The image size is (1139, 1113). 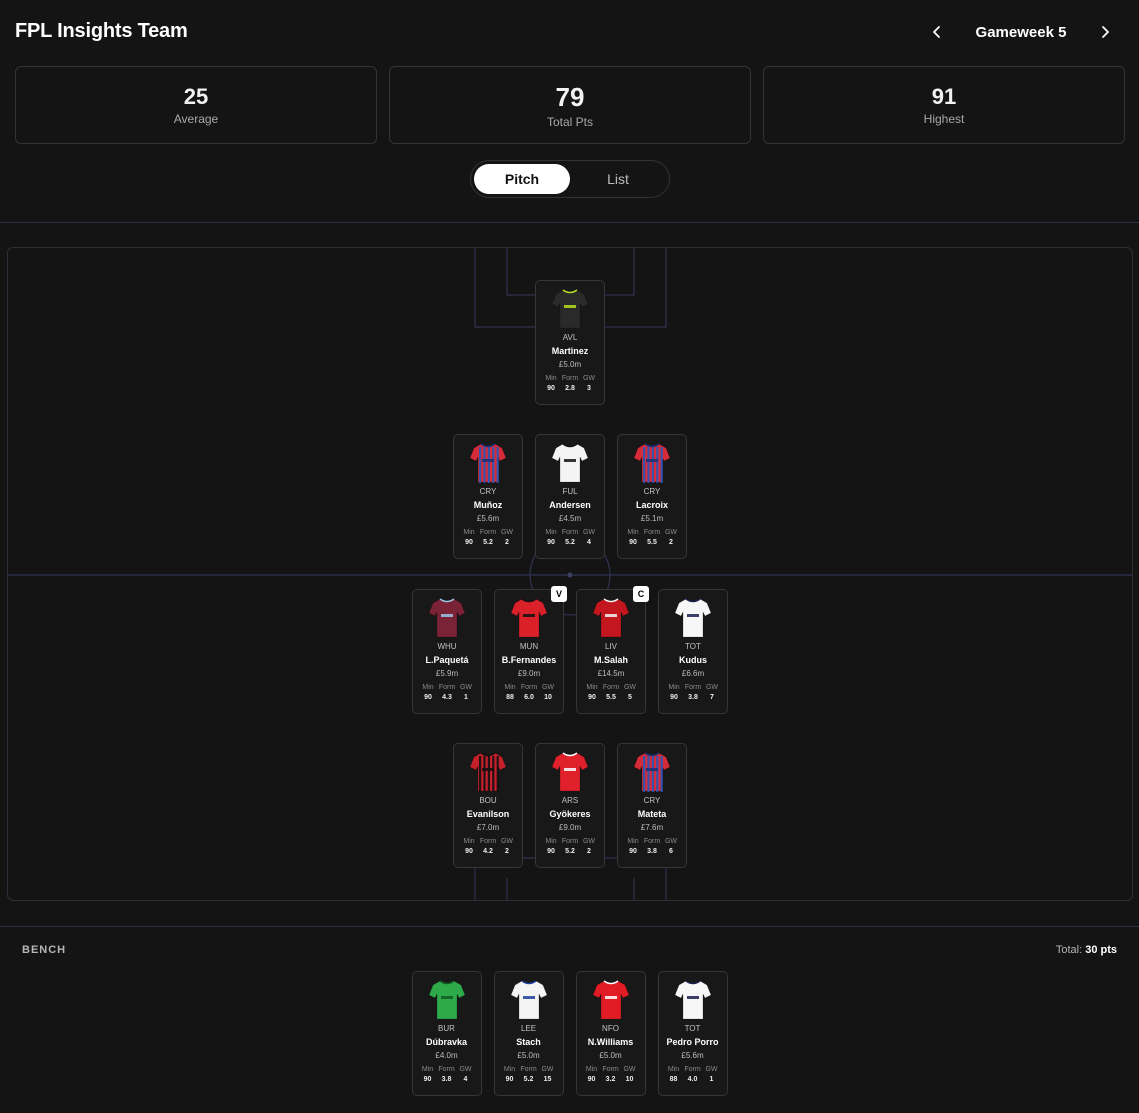 I want to click on player-name: B.Fernandes, so click(x=529, y=660).